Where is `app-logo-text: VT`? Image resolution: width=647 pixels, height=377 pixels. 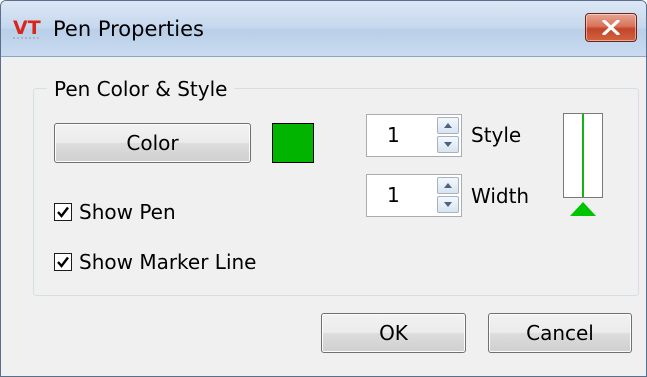
app-logo-text: VT is located at coordinates (27, 28).